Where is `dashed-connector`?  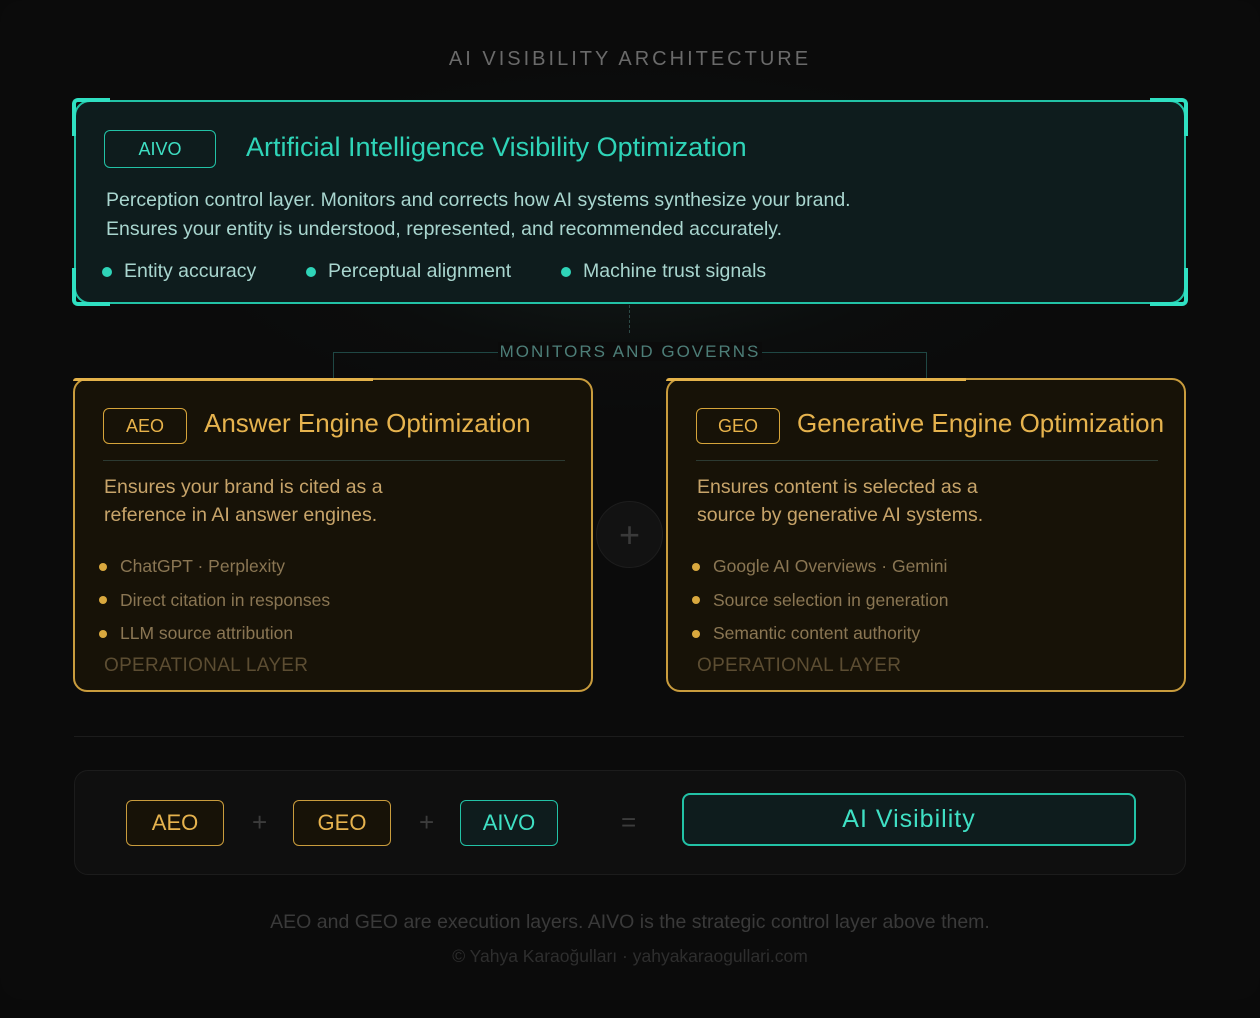
dashed-connector is located at coordinates (629, 319).